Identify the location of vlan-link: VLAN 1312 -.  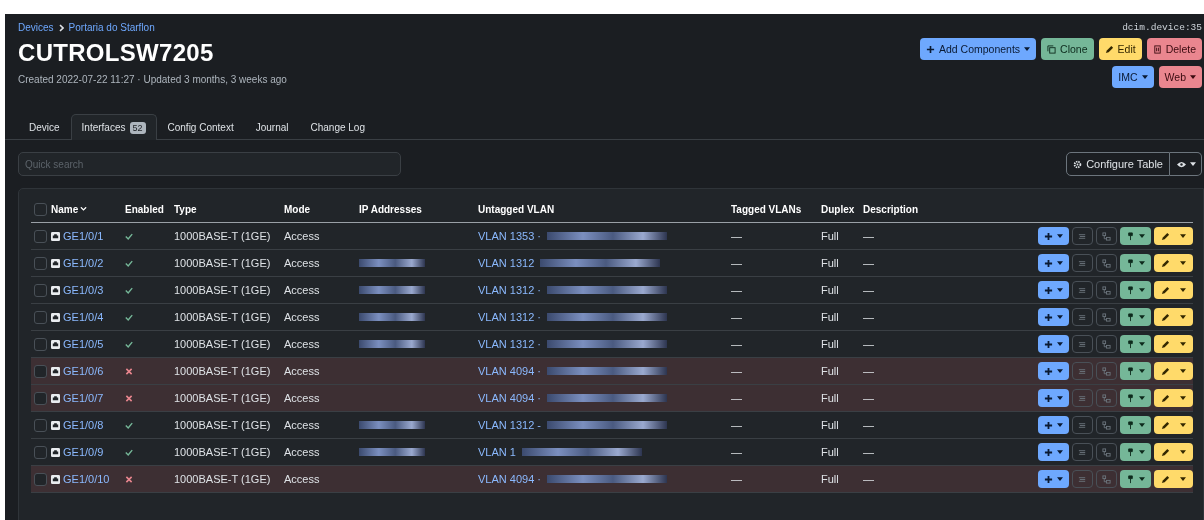
(509, 425).